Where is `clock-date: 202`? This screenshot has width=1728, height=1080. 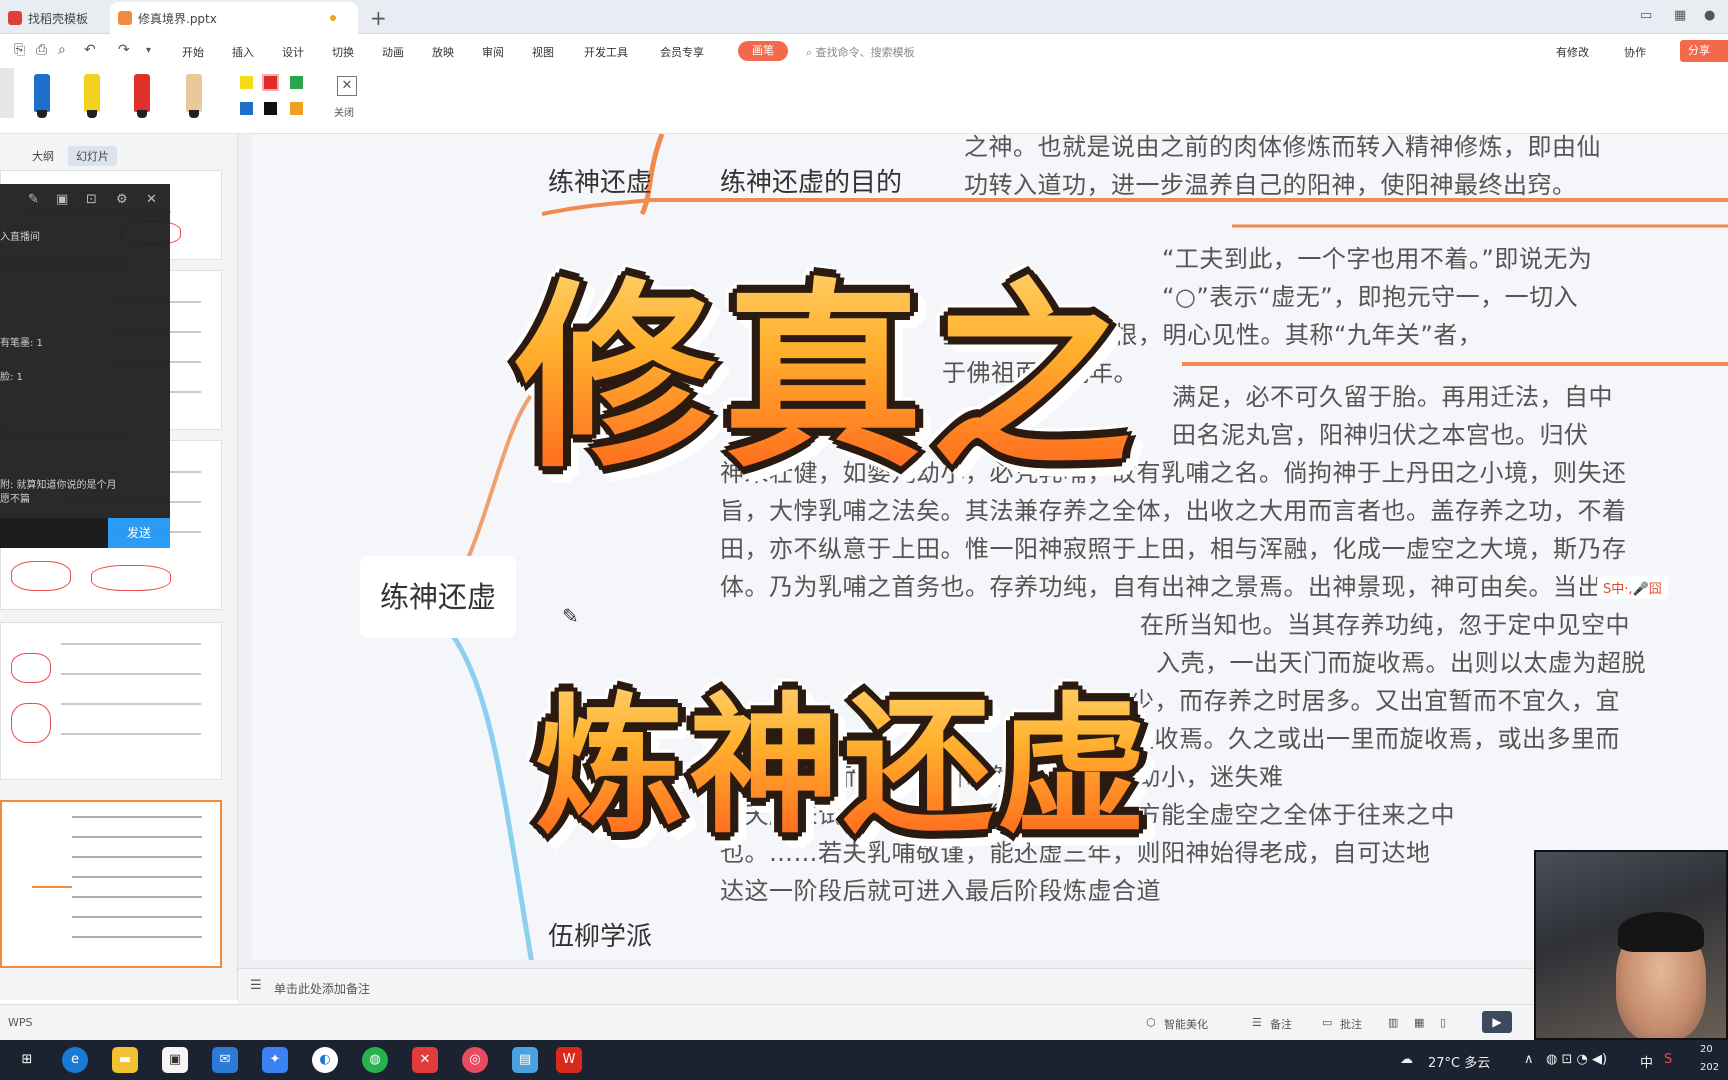
clock-date: 202 is located at coordinates (1709, 1067).